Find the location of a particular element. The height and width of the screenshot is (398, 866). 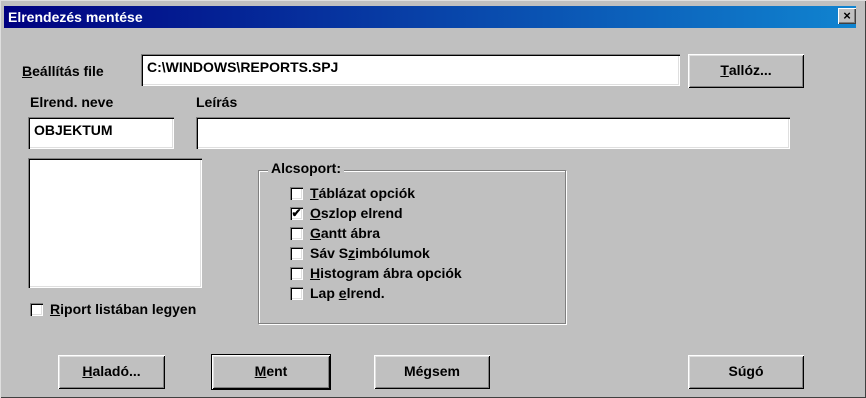

report-list-checkbox-row: Riport listában legyen is located at coordinates (140, 310).